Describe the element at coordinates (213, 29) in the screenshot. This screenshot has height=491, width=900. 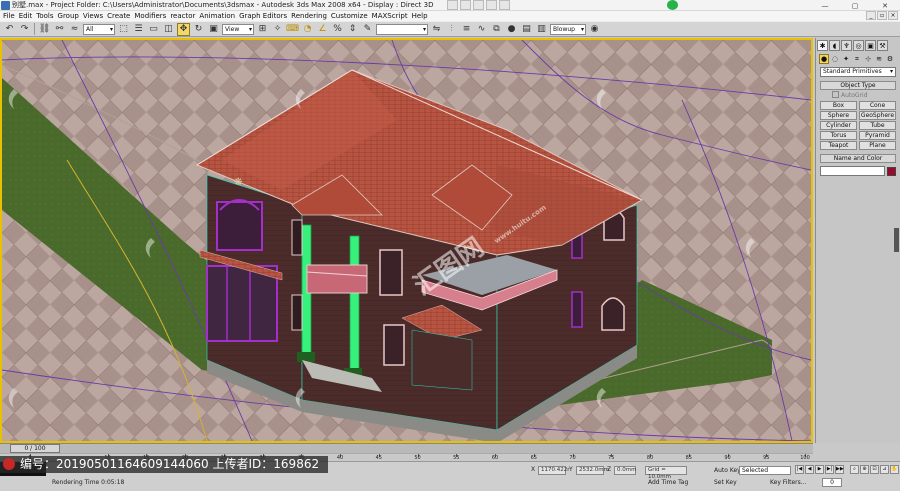
I see `select-and-scale-icon: ▣` at that location.